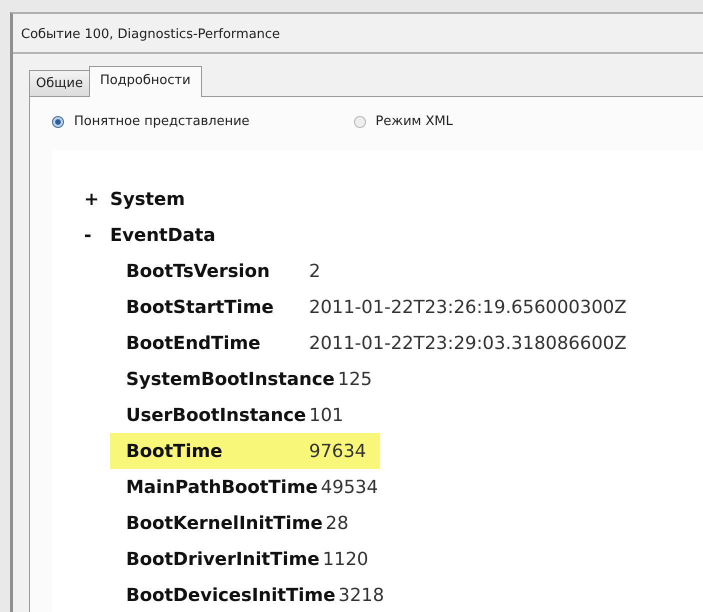  Describe the element at coordinates (216, 415) in the screenshot. I see `field-name: UserBootInstance` at that location.